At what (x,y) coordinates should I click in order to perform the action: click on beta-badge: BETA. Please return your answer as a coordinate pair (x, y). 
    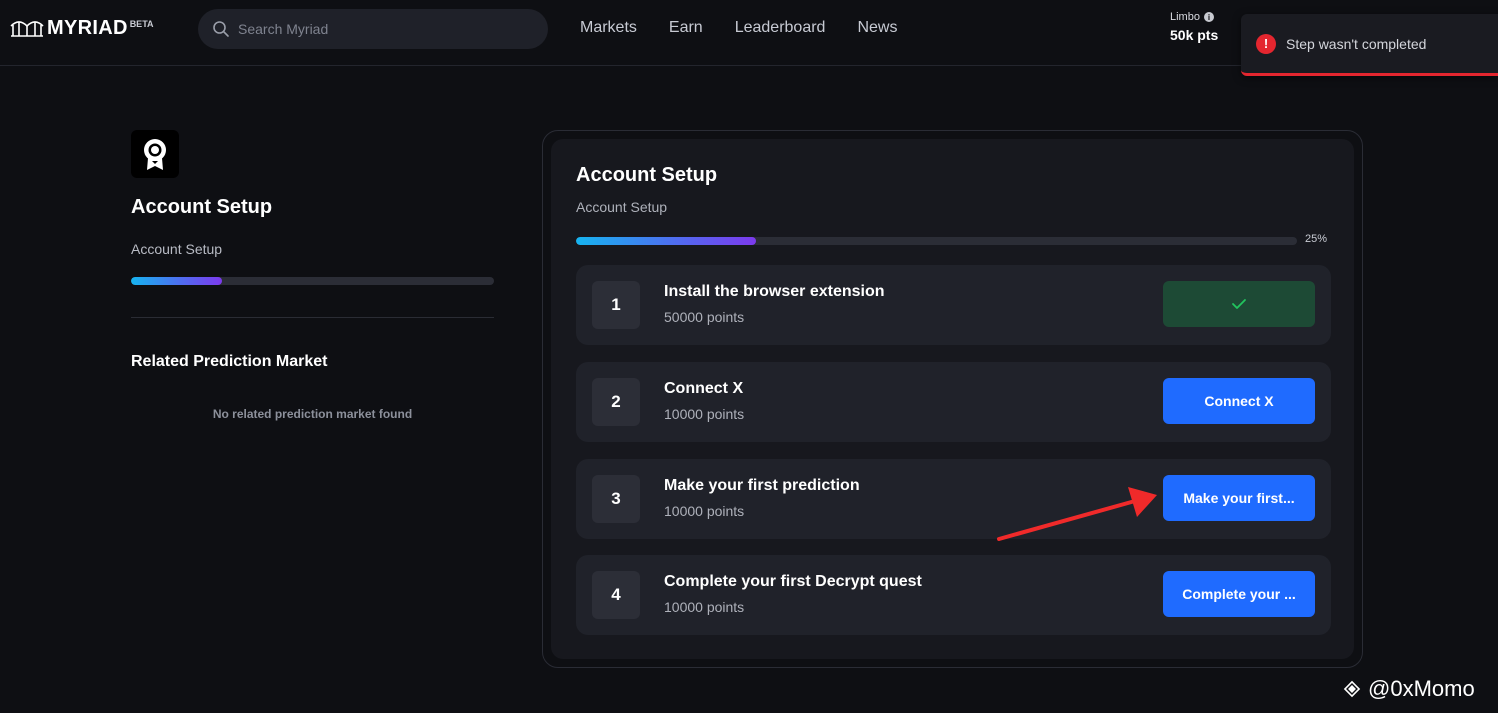
    Looking at the image, I should click on (141, 24).